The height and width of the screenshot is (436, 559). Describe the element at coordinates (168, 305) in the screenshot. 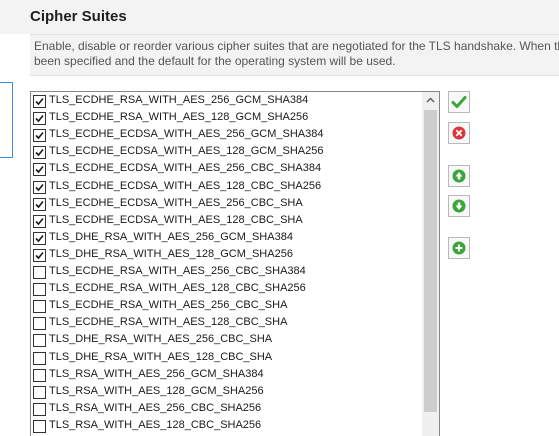

I see `cipher-suite-label: TLS_ECDHE_RSA_WITH_AES_256_CBC_SHA` at that location.